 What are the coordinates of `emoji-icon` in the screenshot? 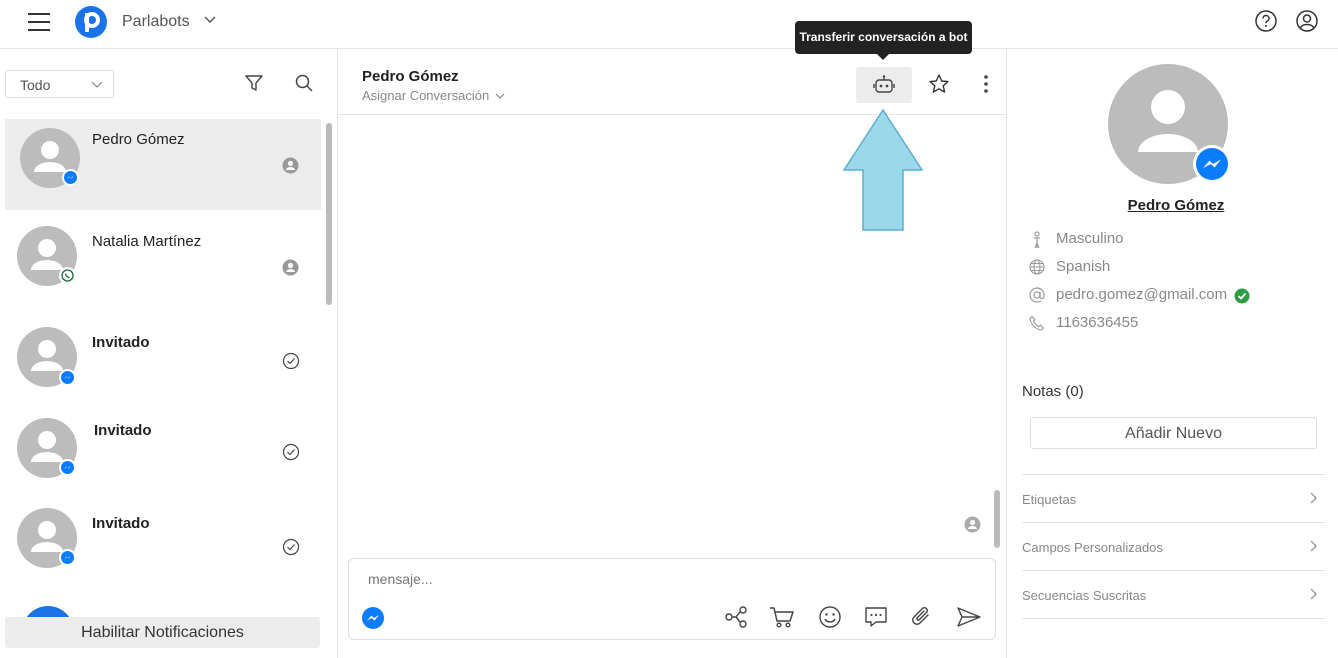 It's located at (830, 617).